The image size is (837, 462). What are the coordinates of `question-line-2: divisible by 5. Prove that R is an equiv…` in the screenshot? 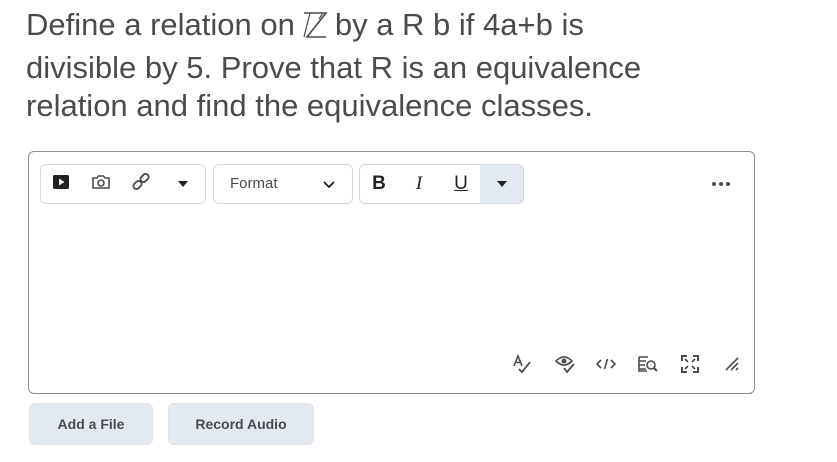 It's located at (334, 67).